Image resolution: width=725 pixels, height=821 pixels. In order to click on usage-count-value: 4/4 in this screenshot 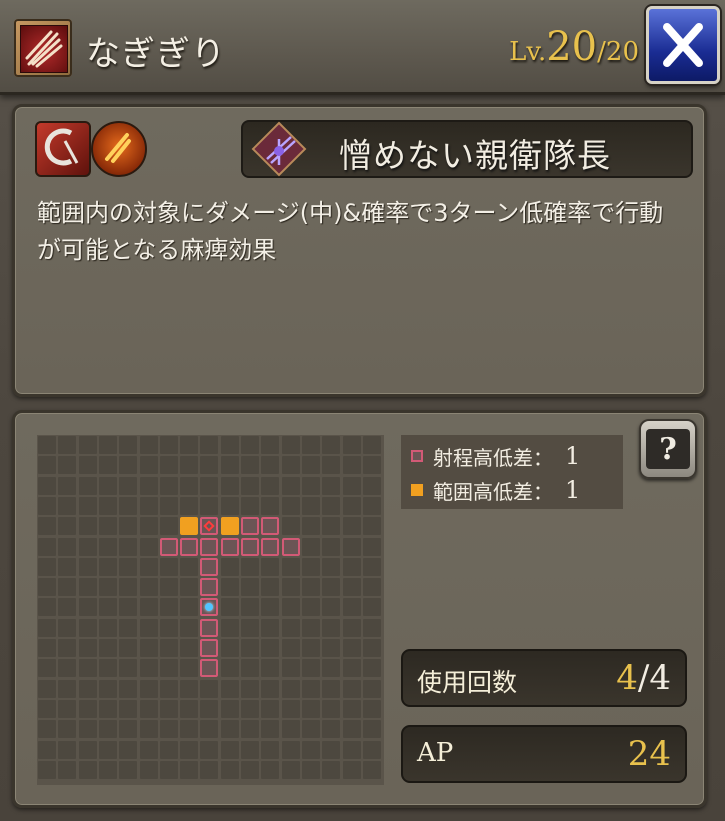, I will do `click(643, 678)`.